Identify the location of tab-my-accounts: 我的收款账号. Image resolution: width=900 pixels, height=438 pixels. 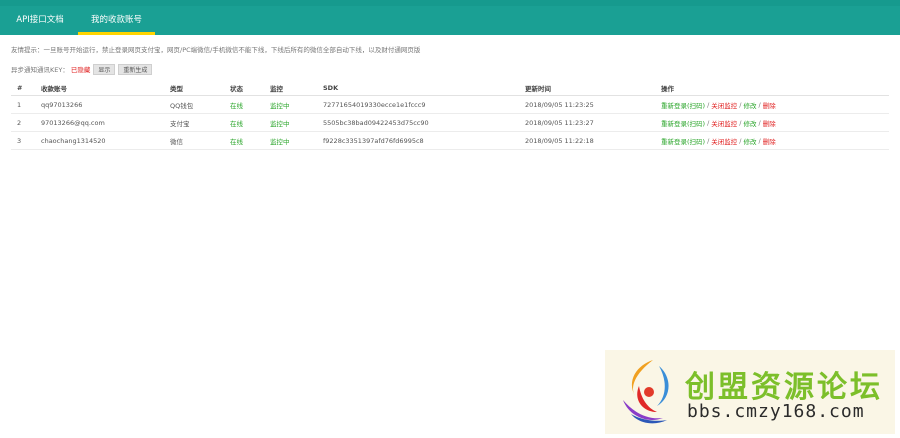
(116, 22).